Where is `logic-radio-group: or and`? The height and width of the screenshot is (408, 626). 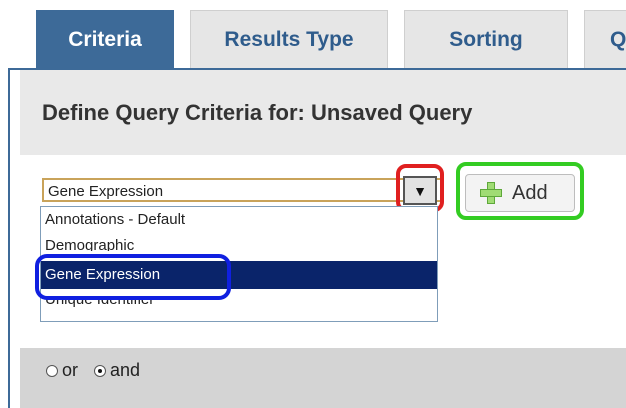
logic-radio-group: or and is located at coordinates (101, 370).